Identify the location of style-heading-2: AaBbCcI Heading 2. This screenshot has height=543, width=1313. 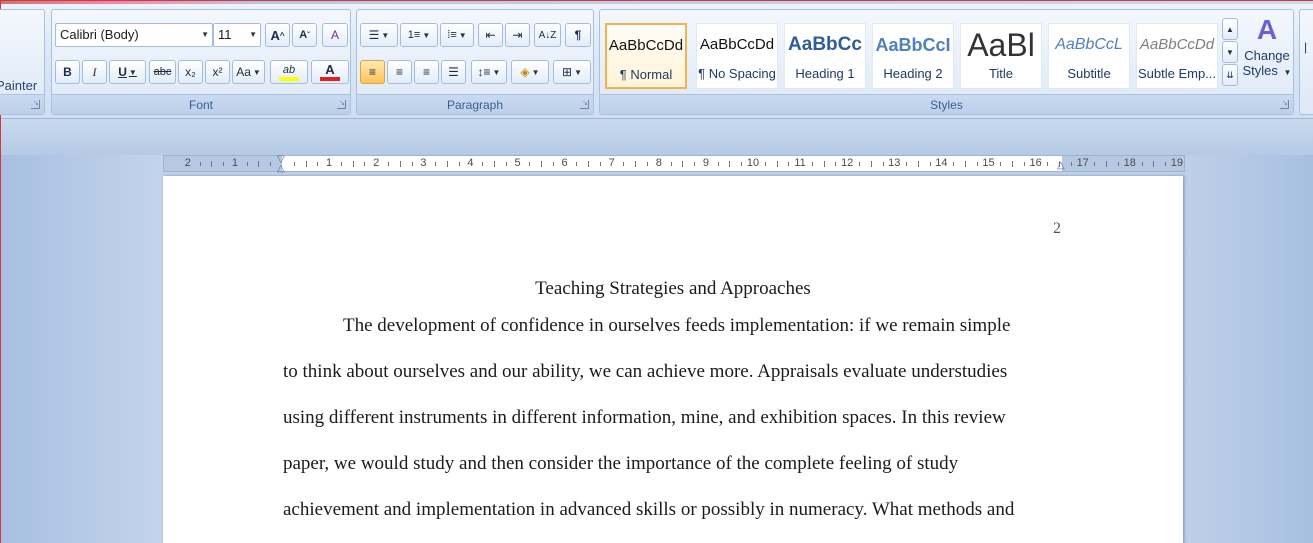
(913, 56).